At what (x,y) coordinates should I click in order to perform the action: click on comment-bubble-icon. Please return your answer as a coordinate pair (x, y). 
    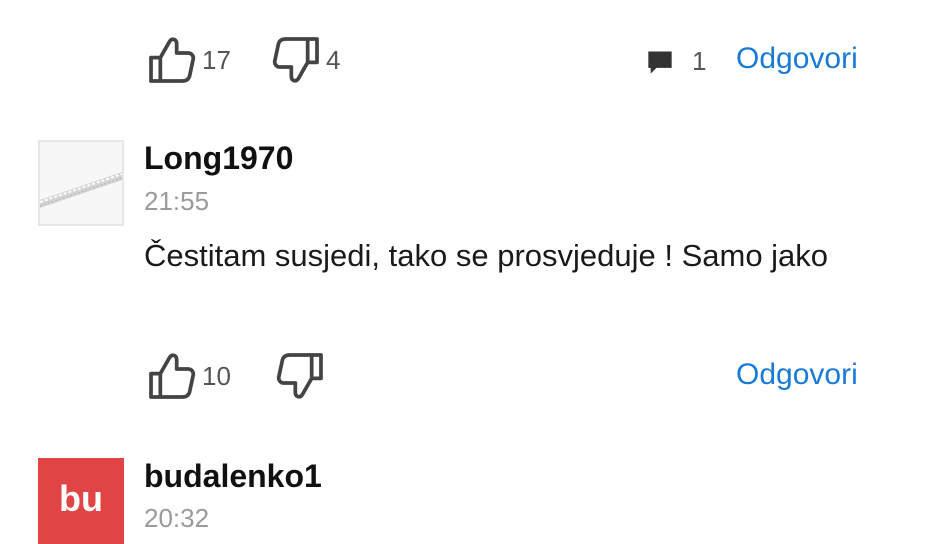
    Looking at the image, I should click on (660, 62).